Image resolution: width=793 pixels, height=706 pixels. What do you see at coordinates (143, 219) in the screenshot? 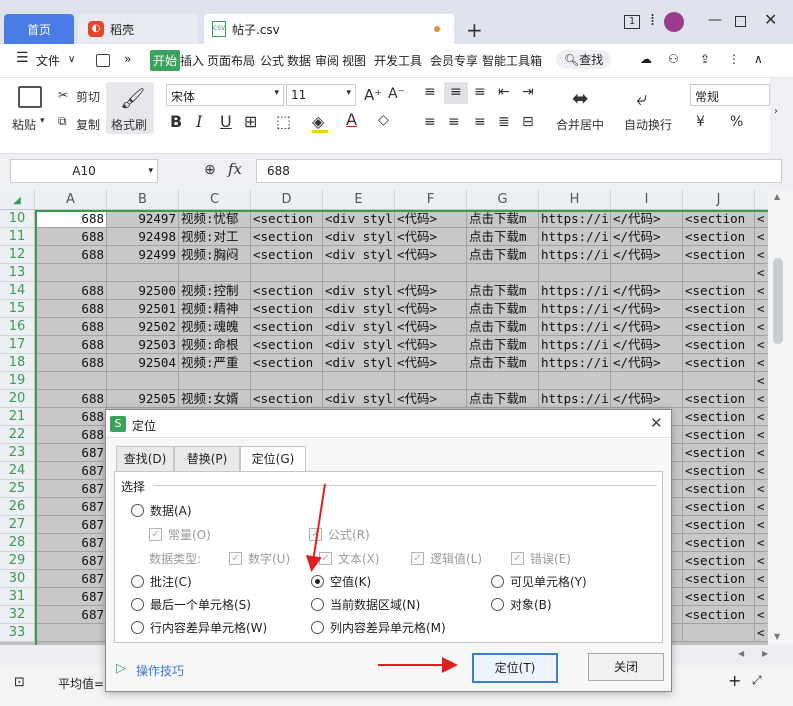
I see `table-cell: 92497` at bounding box center [143, 219].